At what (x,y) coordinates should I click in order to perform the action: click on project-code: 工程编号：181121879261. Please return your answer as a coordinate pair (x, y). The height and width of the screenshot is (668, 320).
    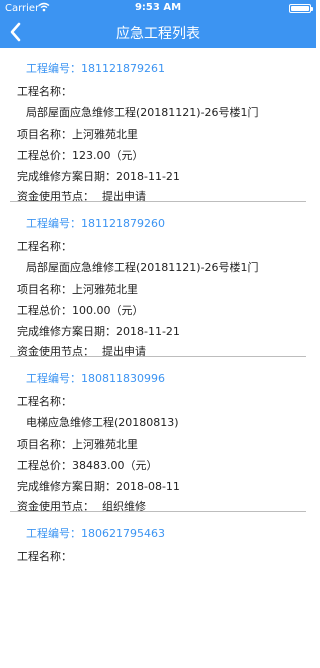
    Looking at the image, I should click on (95, 68).